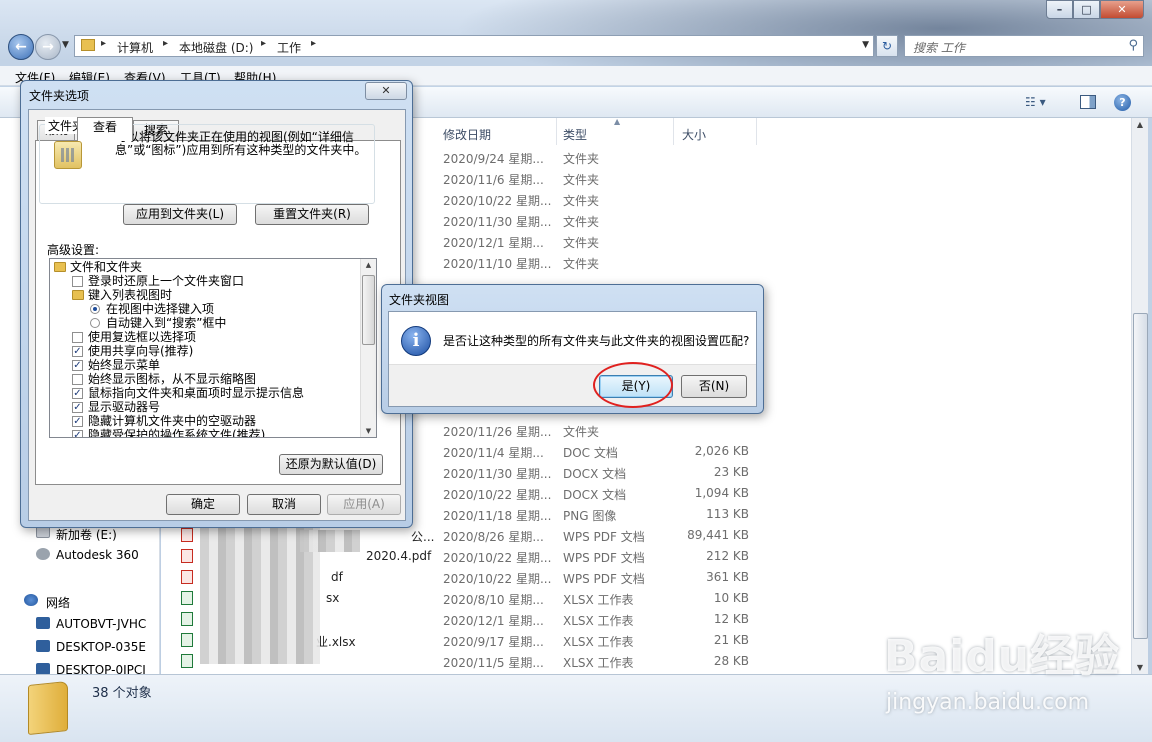 The width and height of the screenshot is (1152, 742). I want to click on reset-folders-button: 重置文件夹(R), so click(312, 214).